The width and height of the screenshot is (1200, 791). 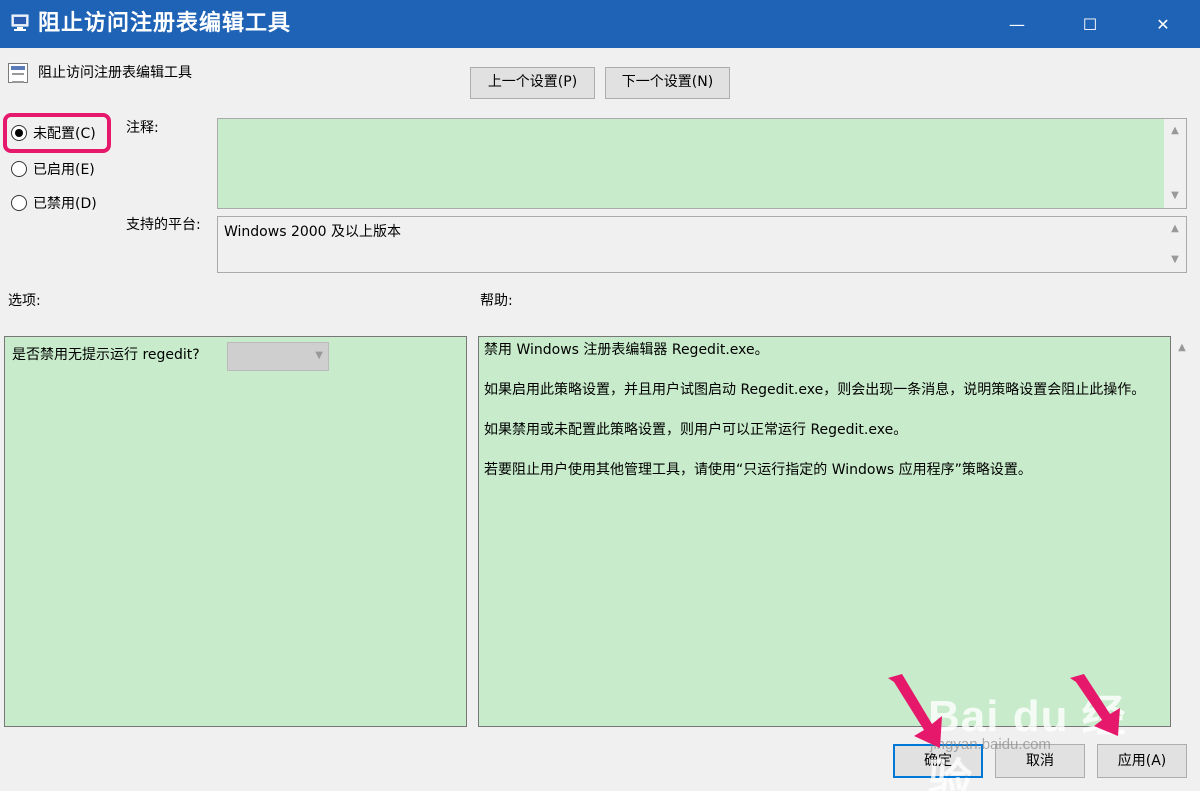 I want to click on maximize-button: ☐, so click(x=1090, y=24).